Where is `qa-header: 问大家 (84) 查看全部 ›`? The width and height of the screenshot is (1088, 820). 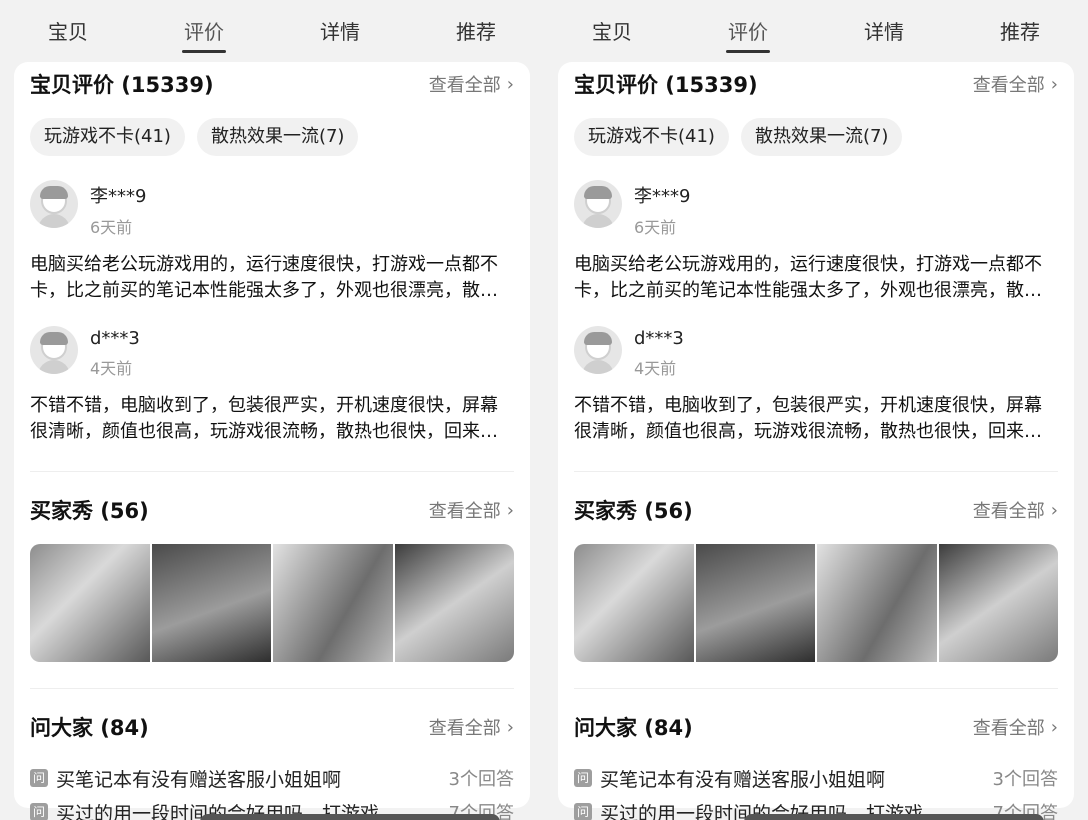
qa-header: 问大家 (84) 查看全部 › is located at coordinates (272, 727).